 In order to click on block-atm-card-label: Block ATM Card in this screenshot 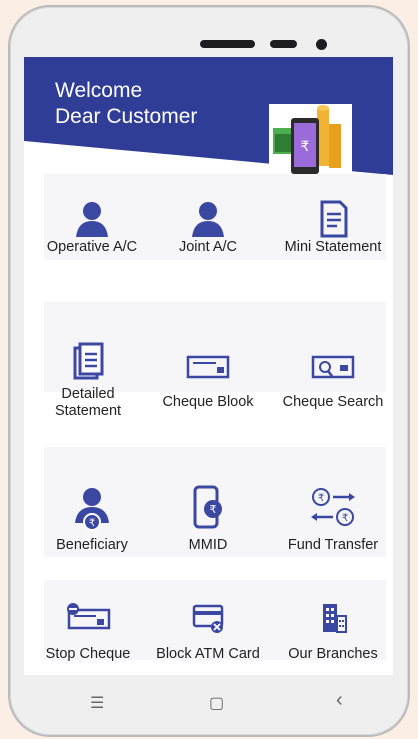, I will do `click(208, 654)`.